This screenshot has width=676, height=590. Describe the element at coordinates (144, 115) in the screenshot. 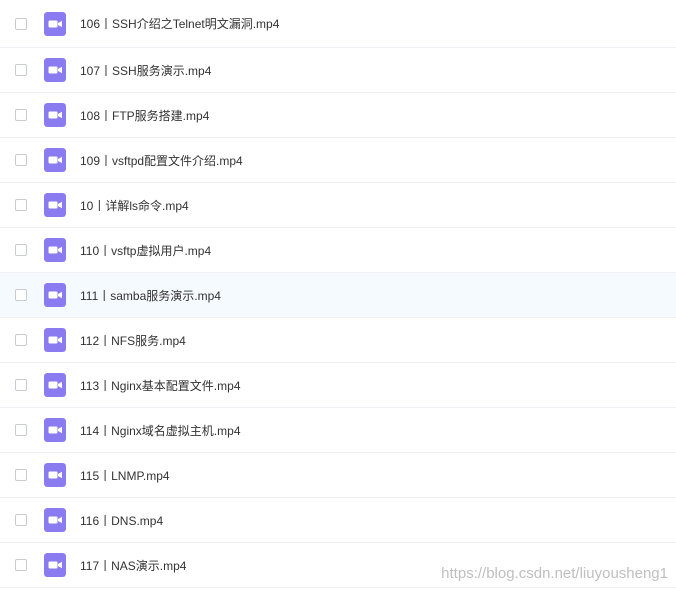

I see `file-name: 108丨FTP服务搭建.mp4` at that location.